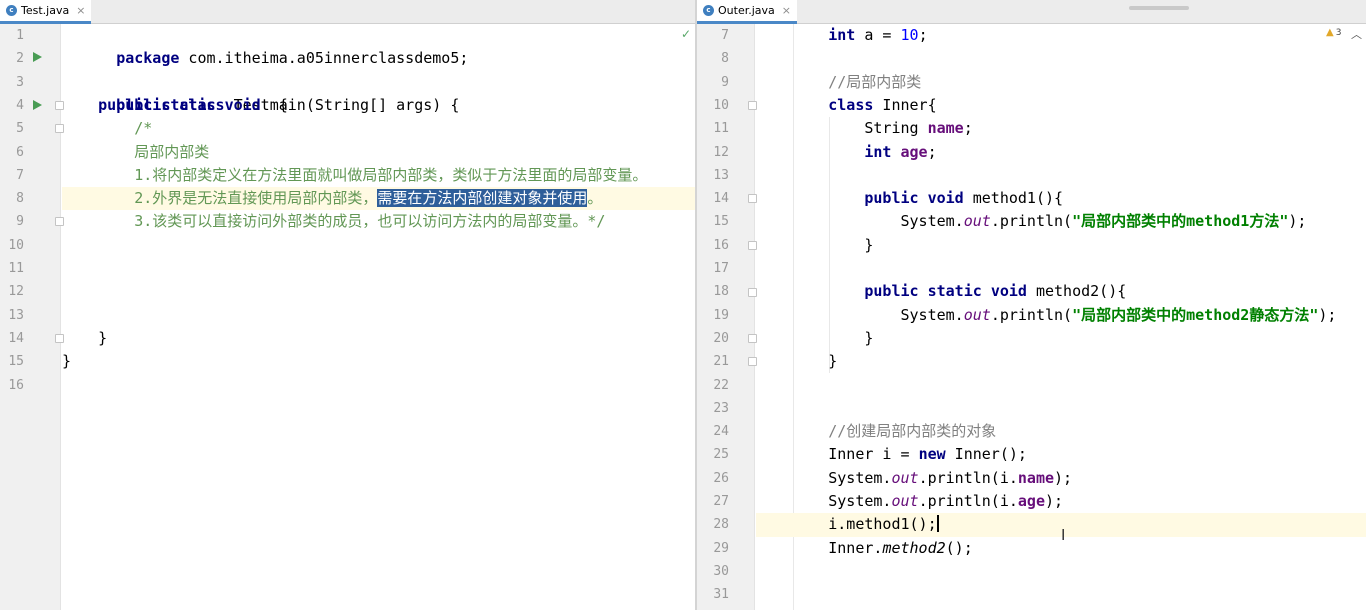  Describe the element at coordinates (391, 174) in the screenshot. I see `code-line-7: 1.将内部类定义在方法里面就叫做局部内部类，类似于方法里面的局部变量。` at that location.